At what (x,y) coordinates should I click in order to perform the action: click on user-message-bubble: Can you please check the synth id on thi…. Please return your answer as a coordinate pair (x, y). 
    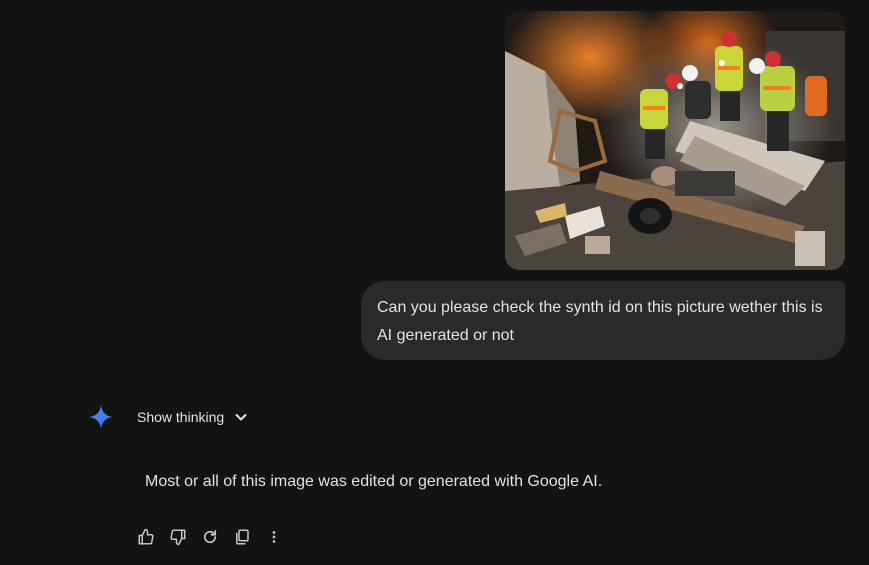
    Looking at the image, I should click on (603, 320).